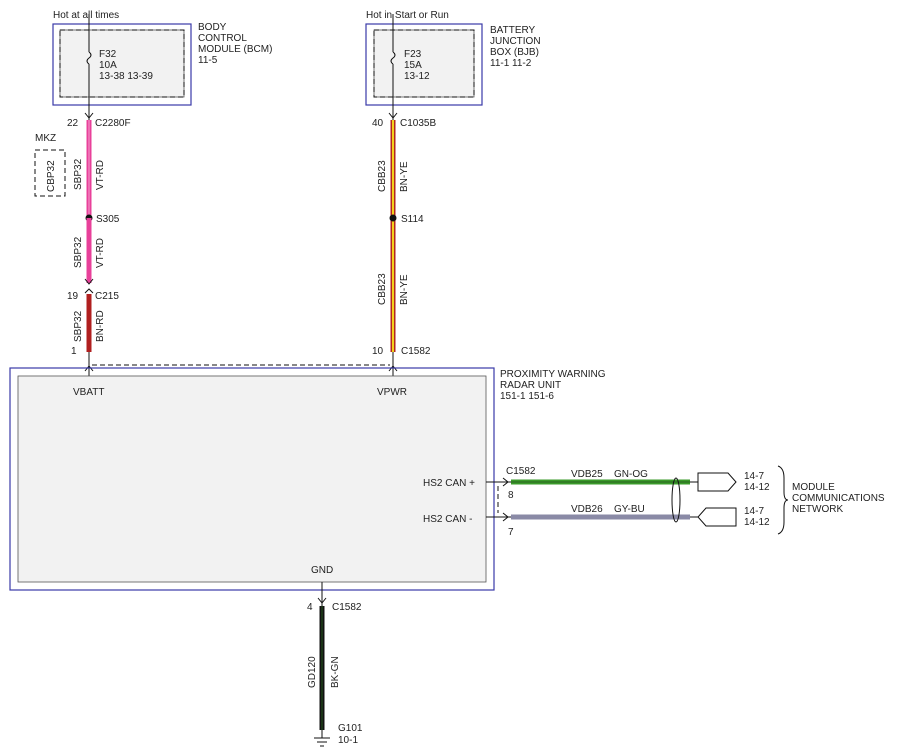 This screenshot has width=897, height=754. Describe the element at coordinates (235, 49) in the screenshot. I see `bcm-name-line-3: MODULE (BCM)` at that location.